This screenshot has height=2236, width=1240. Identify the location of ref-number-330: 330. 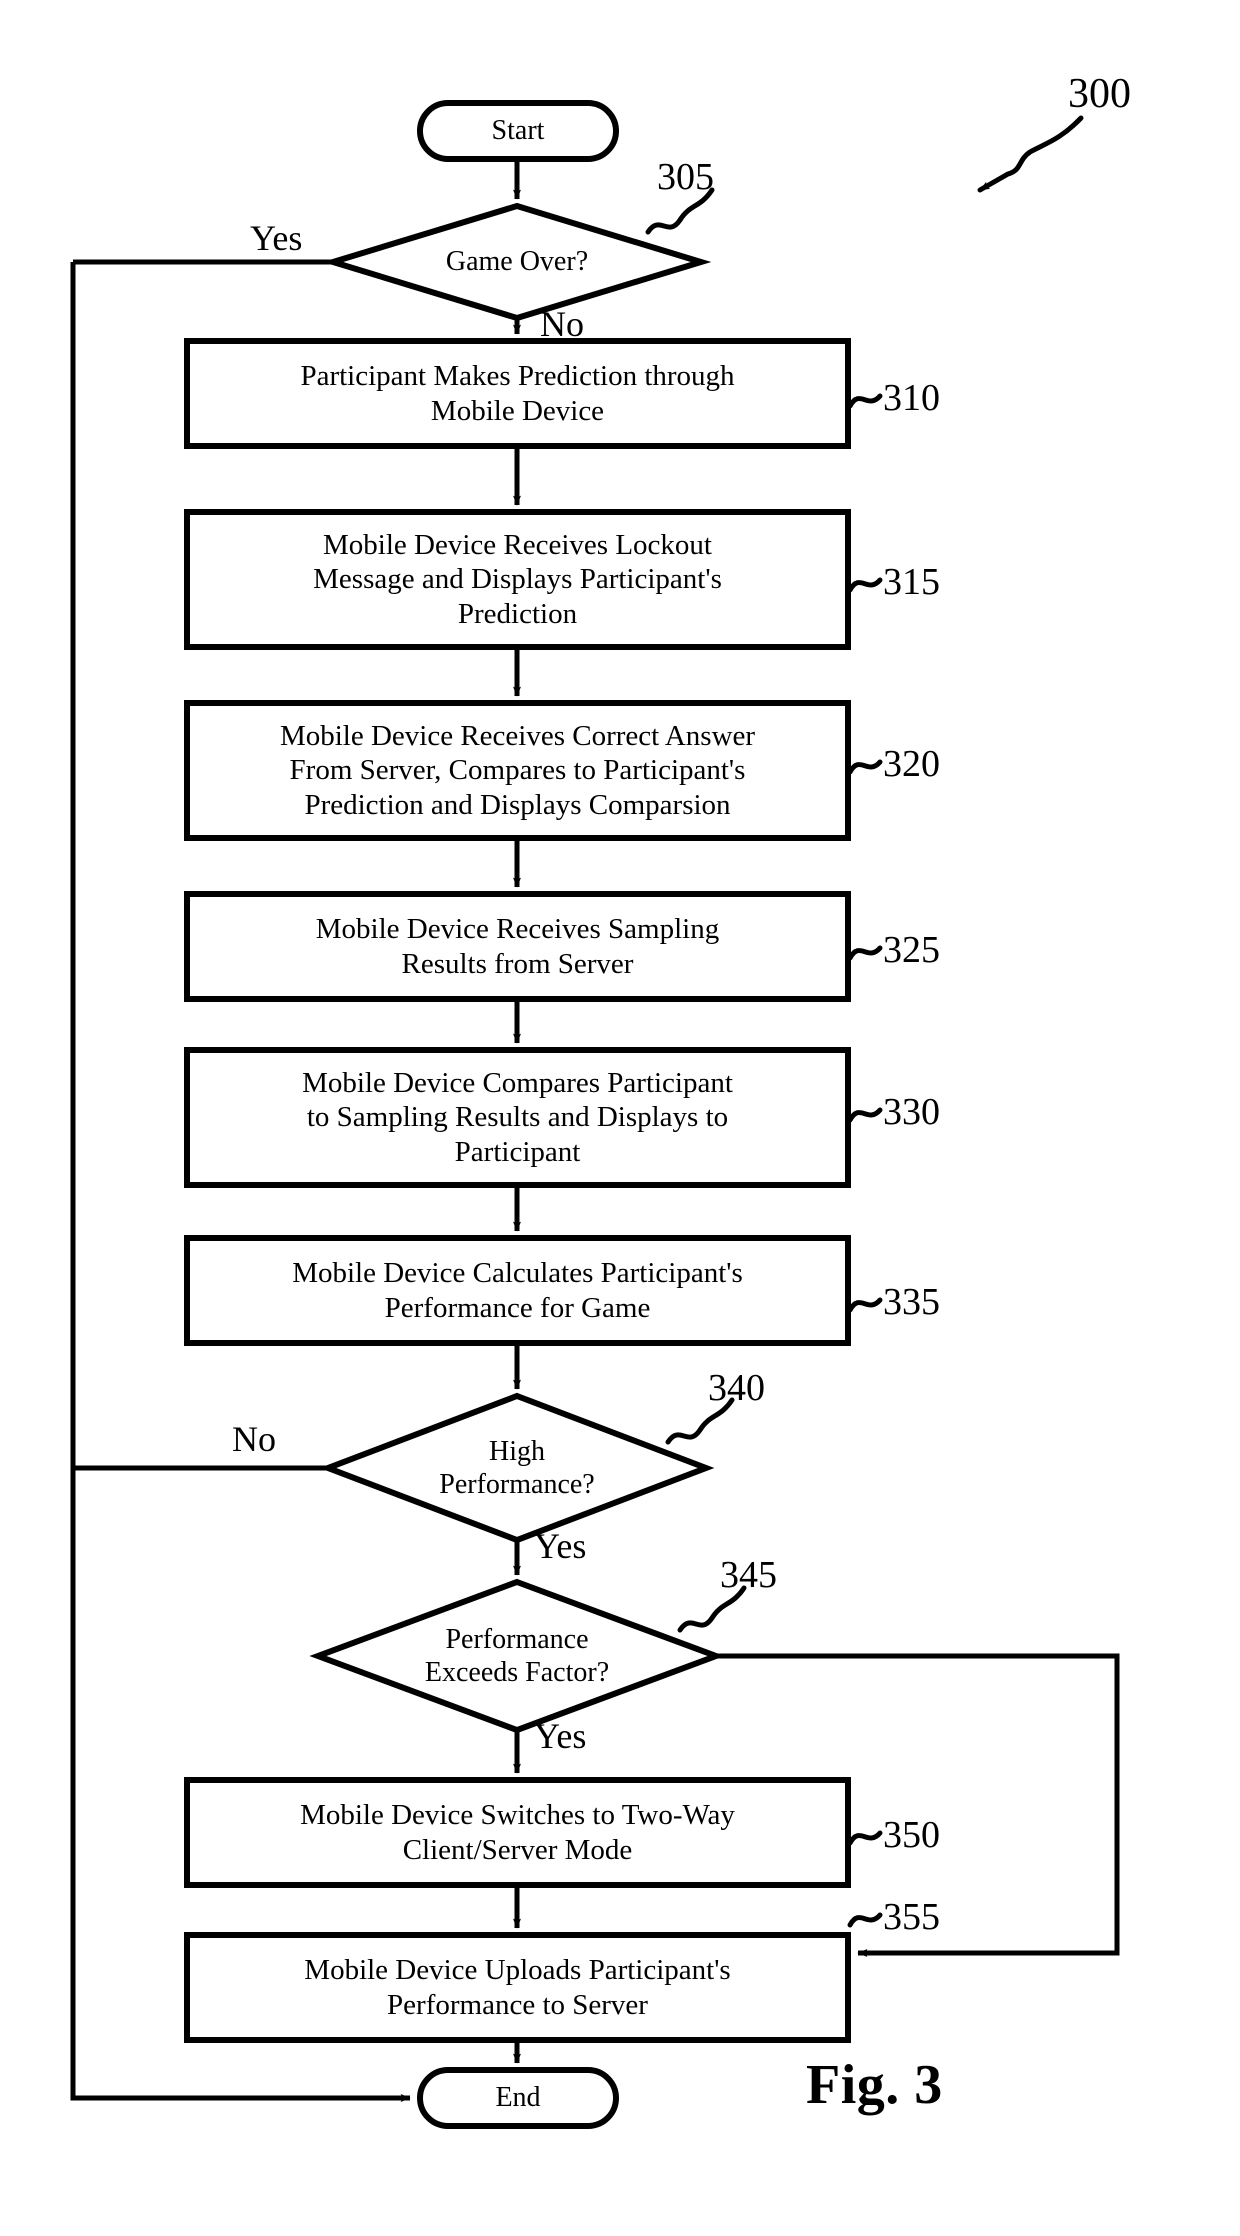
(911, 1112).